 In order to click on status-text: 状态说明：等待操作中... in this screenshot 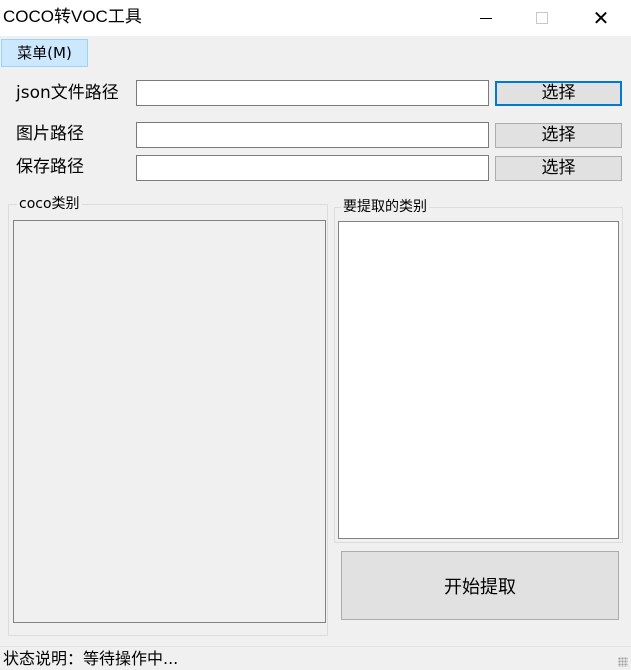, I will do `click(91, 658)`.